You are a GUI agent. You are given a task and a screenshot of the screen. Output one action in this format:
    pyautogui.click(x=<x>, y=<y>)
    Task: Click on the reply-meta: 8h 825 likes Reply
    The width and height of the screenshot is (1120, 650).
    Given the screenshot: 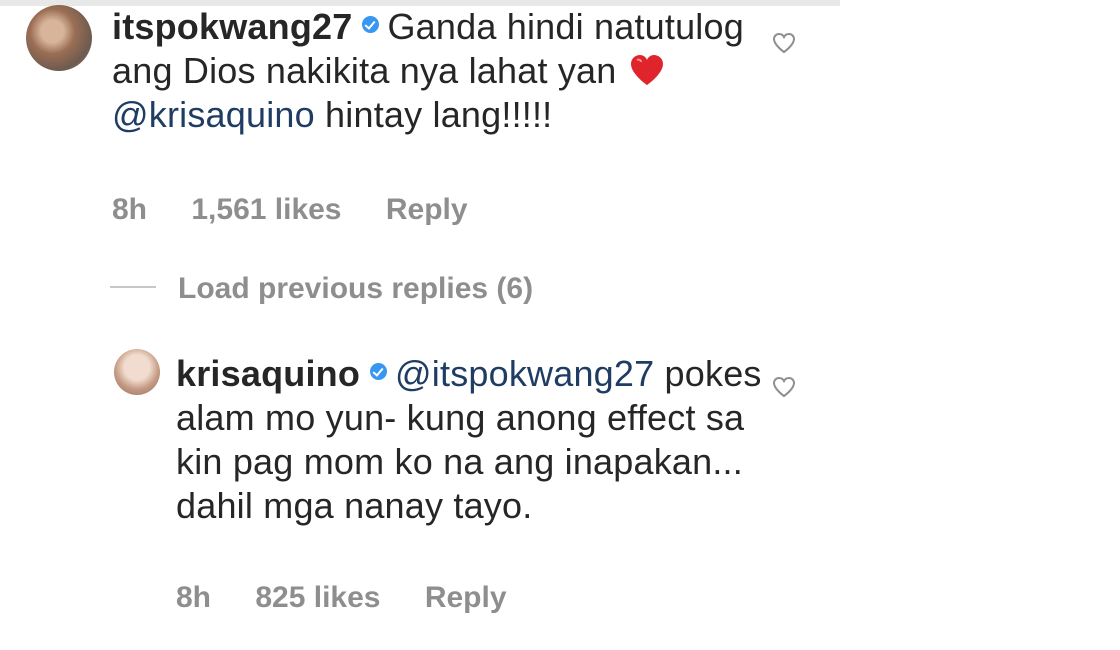 What is the action you would take?
    pyautogui.click(x=359, y=598)
    